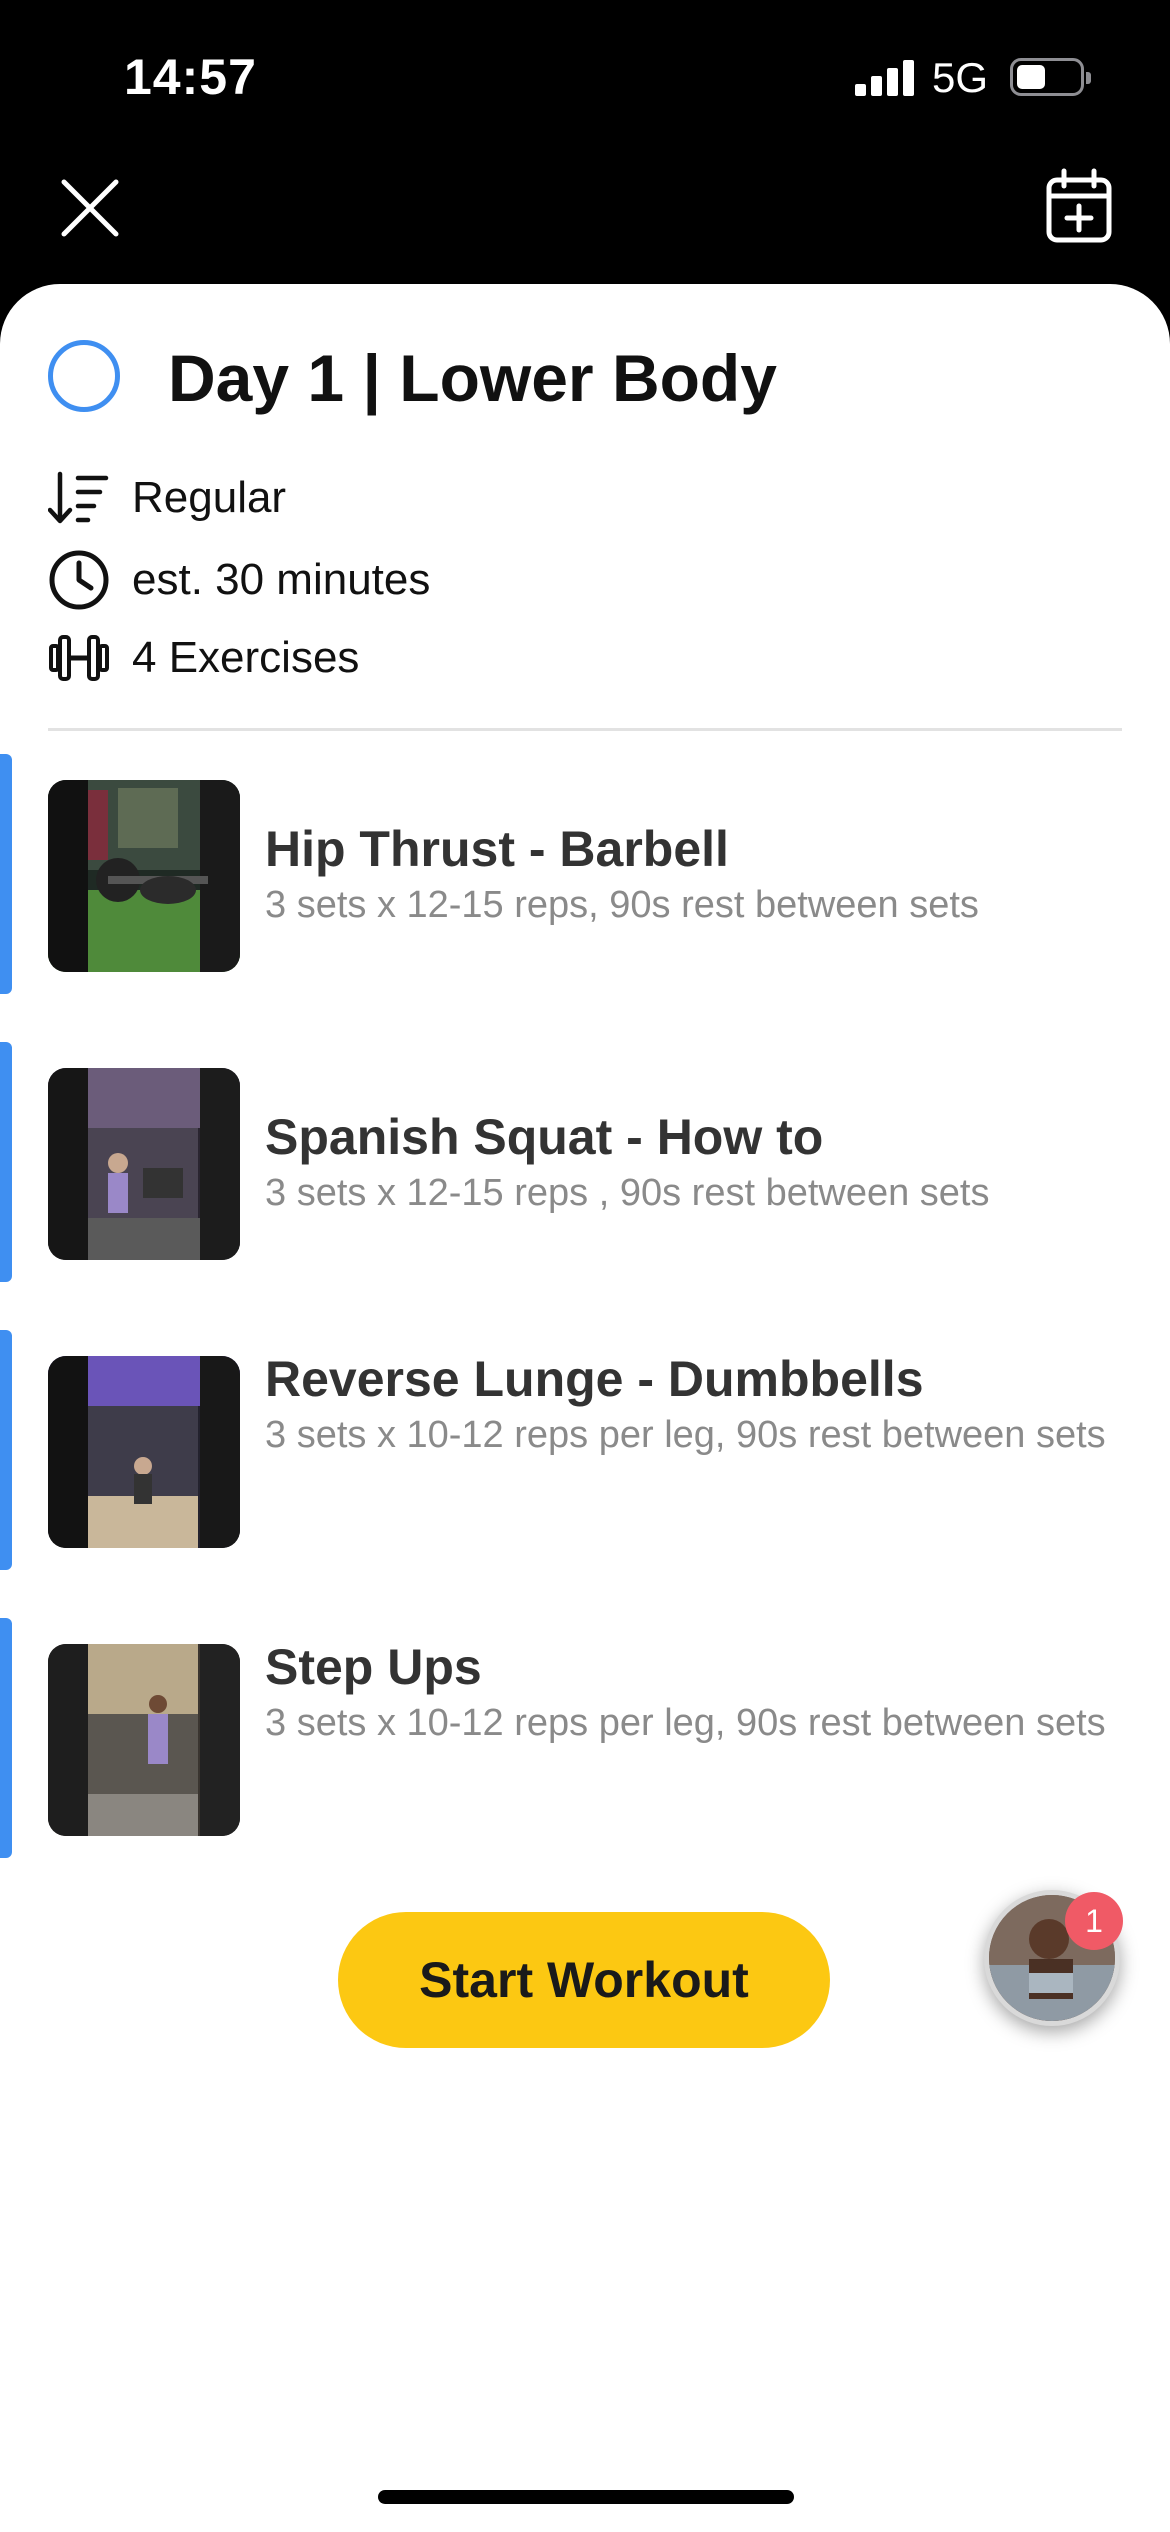 This screenshot has width=1170, height=2532. Describe the element at coordinates (84, 376) in the screenshot. I see `complete-workout-checkbox` at that location.